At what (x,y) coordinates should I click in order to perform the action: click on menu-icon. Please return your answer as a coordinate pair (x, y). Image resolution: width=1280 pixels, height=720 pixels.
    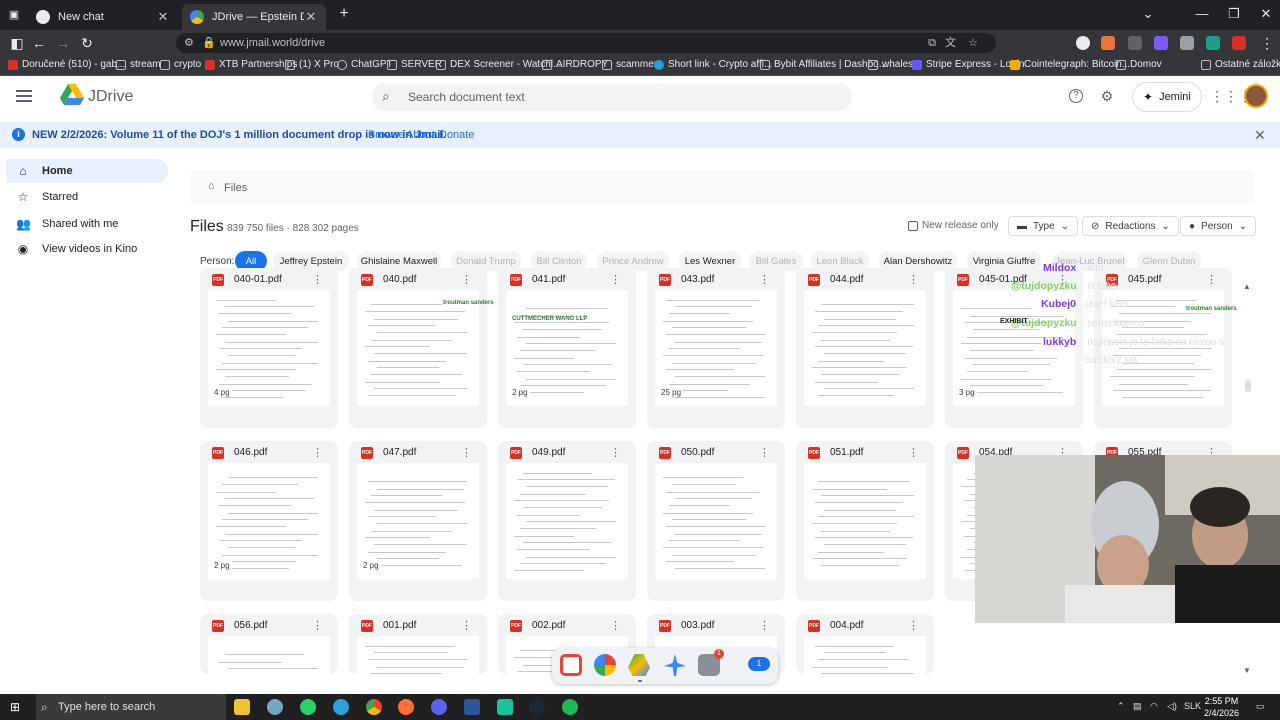
    Looking at the image, I should click on (24, 97).